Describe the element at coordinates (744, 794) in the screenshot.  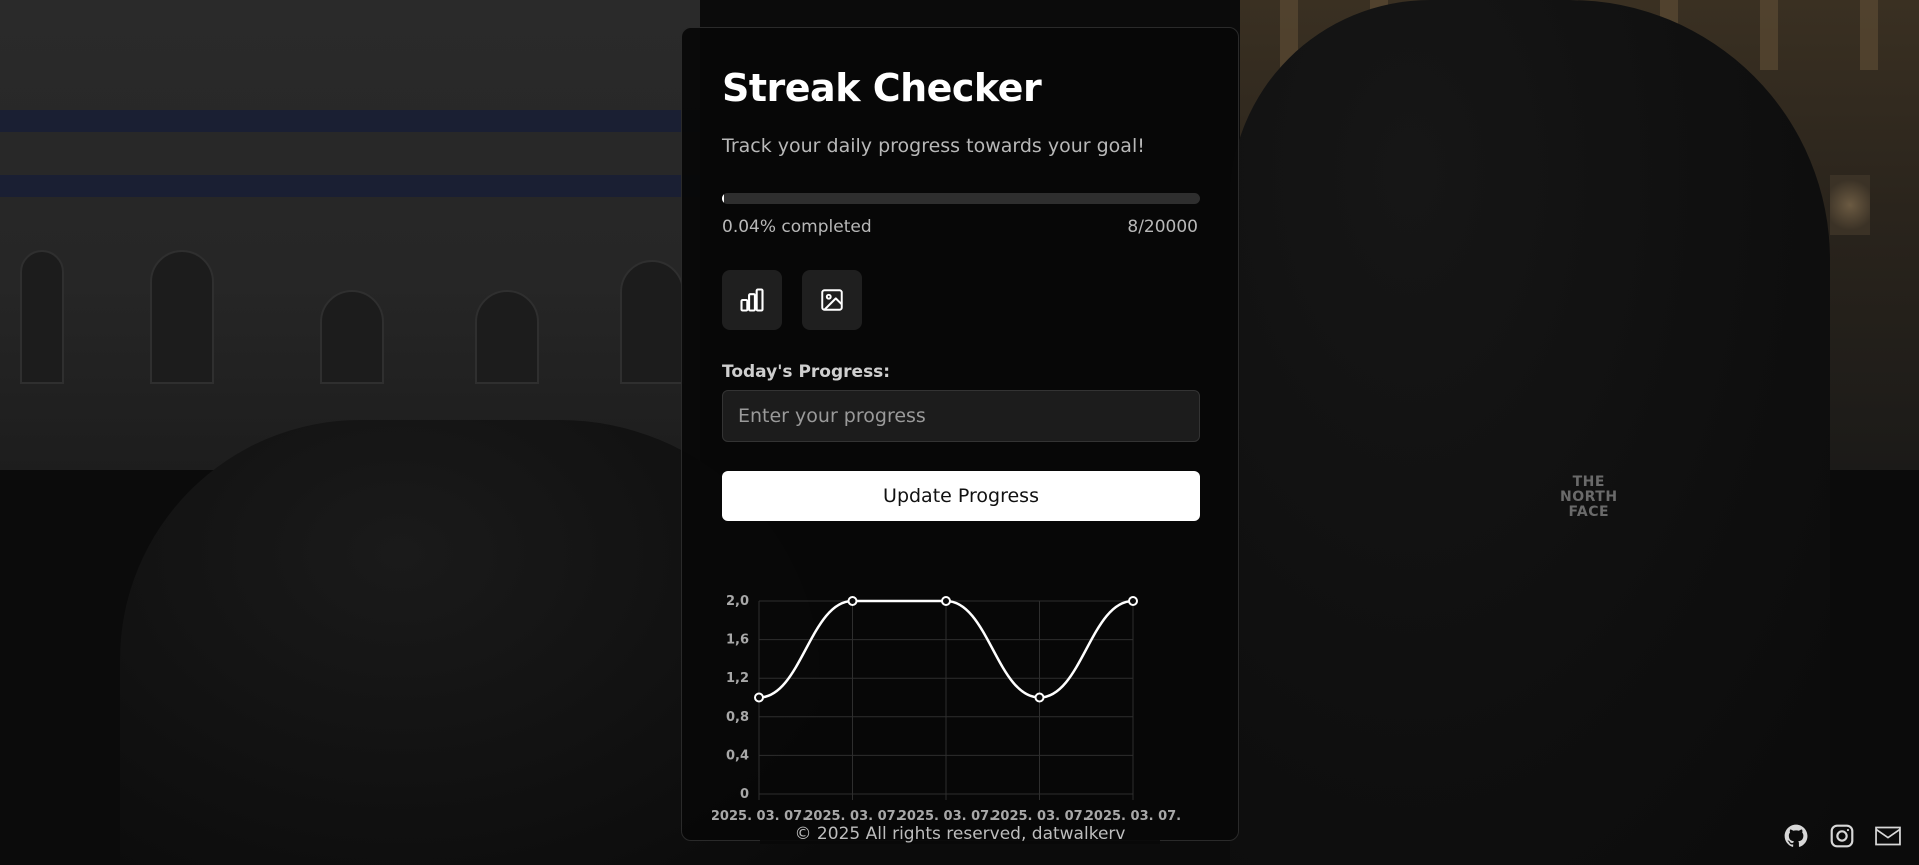
I see `chart-ytick-label: 0` at that location.